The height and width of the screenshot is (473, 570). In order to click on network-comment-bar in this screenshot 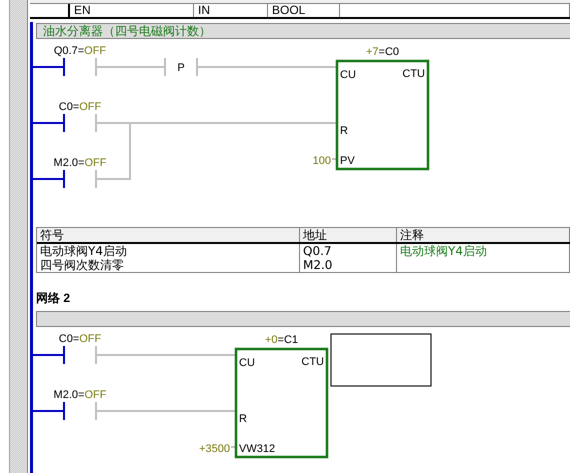, I will do `click(303, 319)`.